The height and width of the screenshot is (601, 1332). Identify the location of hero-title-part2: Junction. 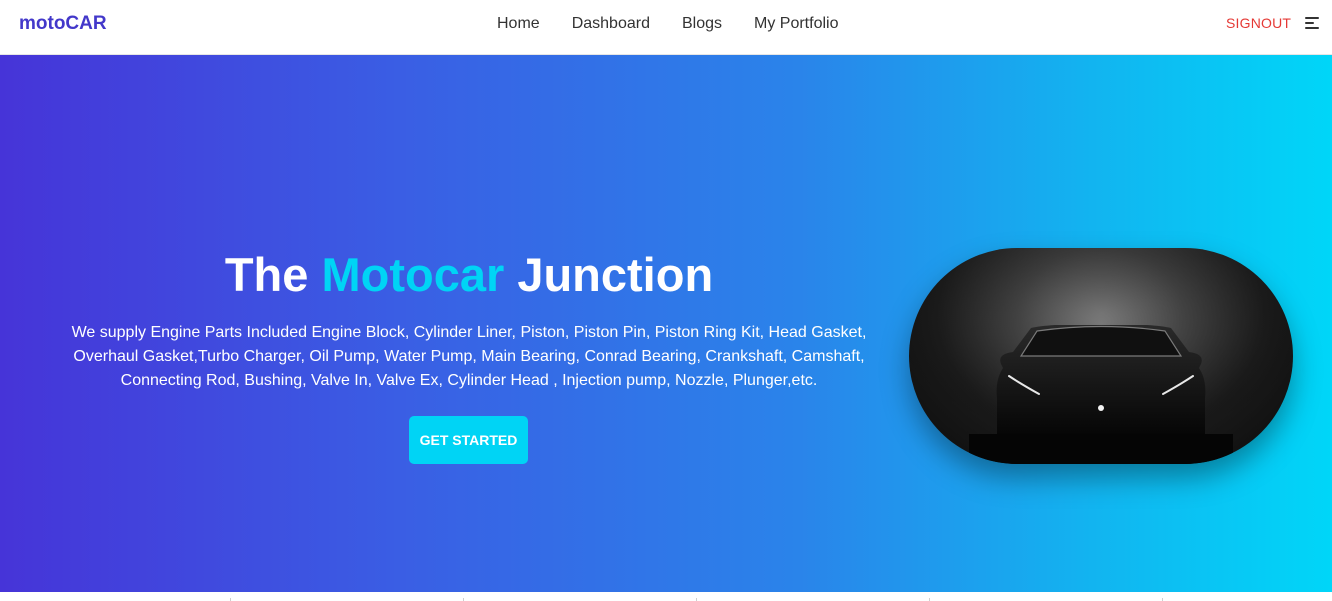
(609, 274).